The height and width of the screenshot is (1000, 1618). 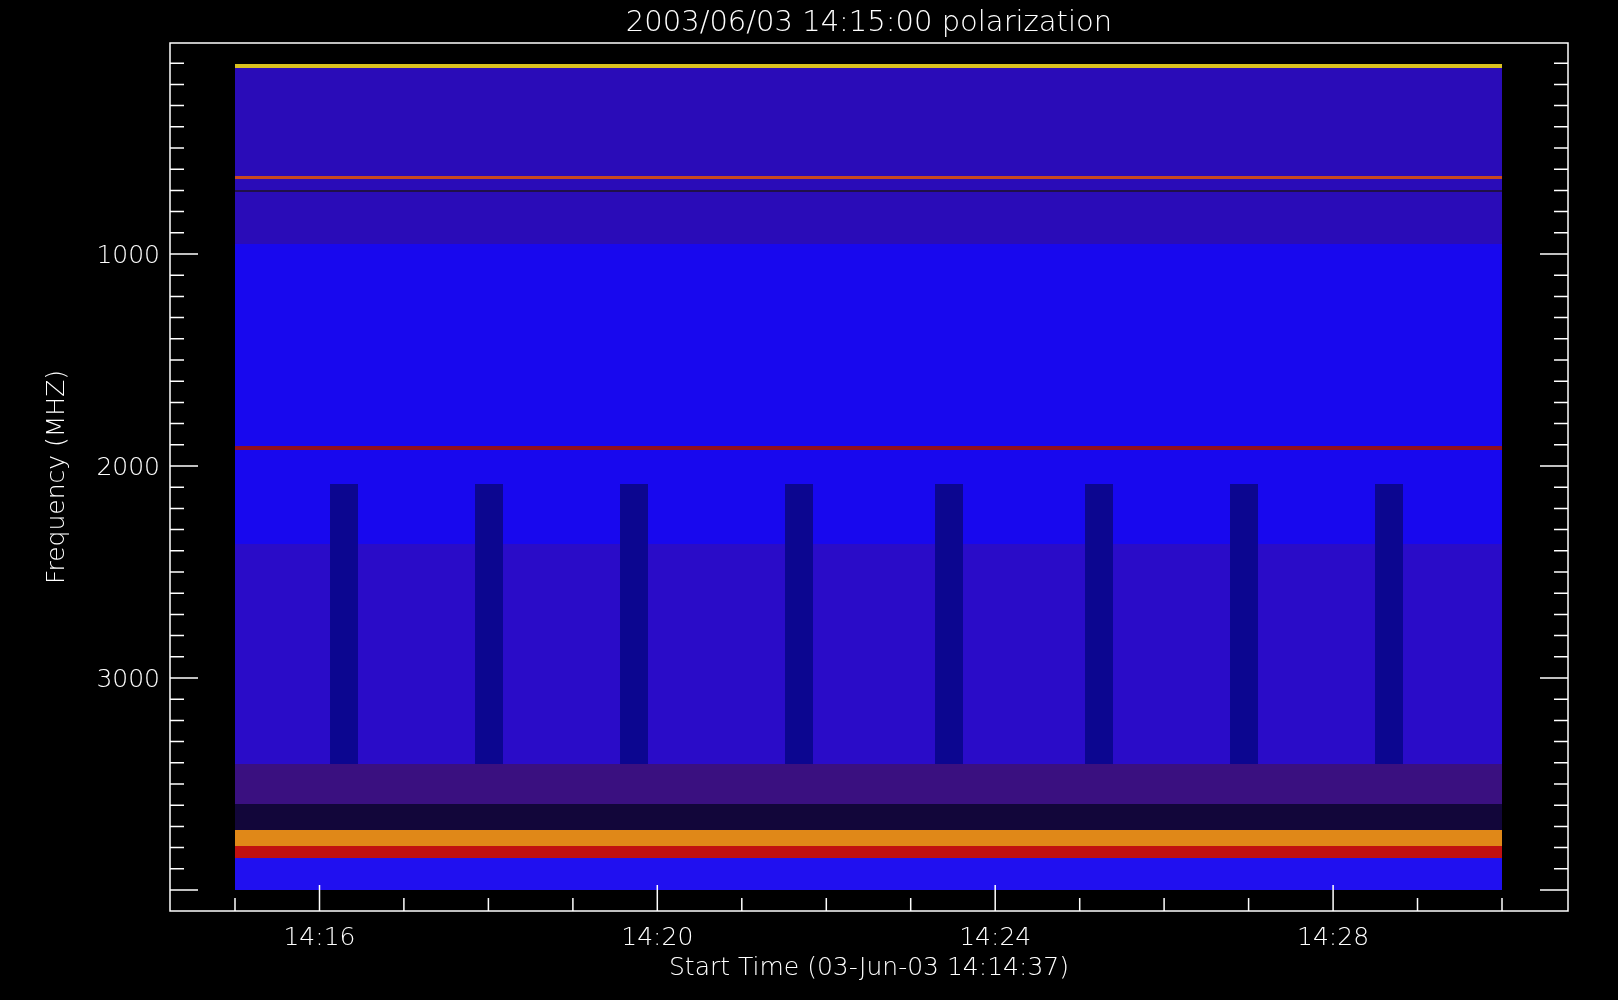 What do you see at coordinates (995, 936) in the screenshot?
I see `tick-label: 14:24` at bounding box center [995, 936].